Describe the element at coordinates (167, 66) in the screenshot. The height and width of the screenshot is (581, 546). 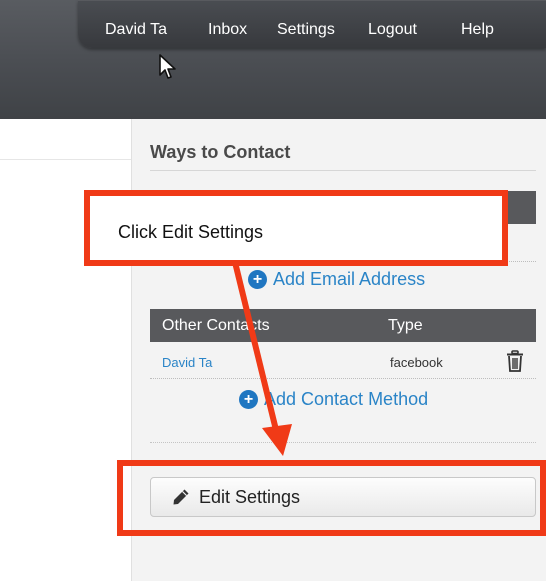
I see `cursor-icon` at that location.